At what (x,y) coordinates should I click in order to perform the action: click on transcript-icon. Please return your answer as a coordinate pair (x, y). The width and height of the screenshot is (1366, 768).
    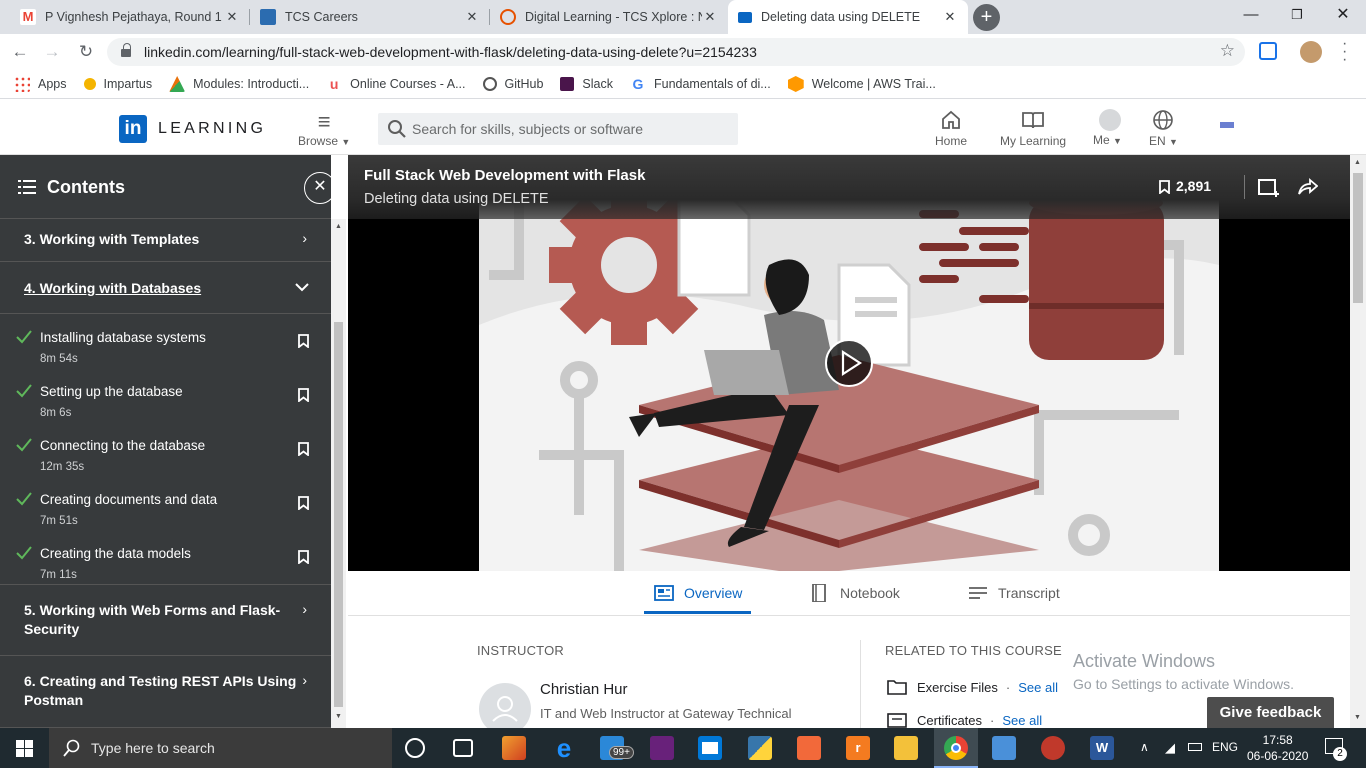
    Looking at the image, I should click on (978, 593).